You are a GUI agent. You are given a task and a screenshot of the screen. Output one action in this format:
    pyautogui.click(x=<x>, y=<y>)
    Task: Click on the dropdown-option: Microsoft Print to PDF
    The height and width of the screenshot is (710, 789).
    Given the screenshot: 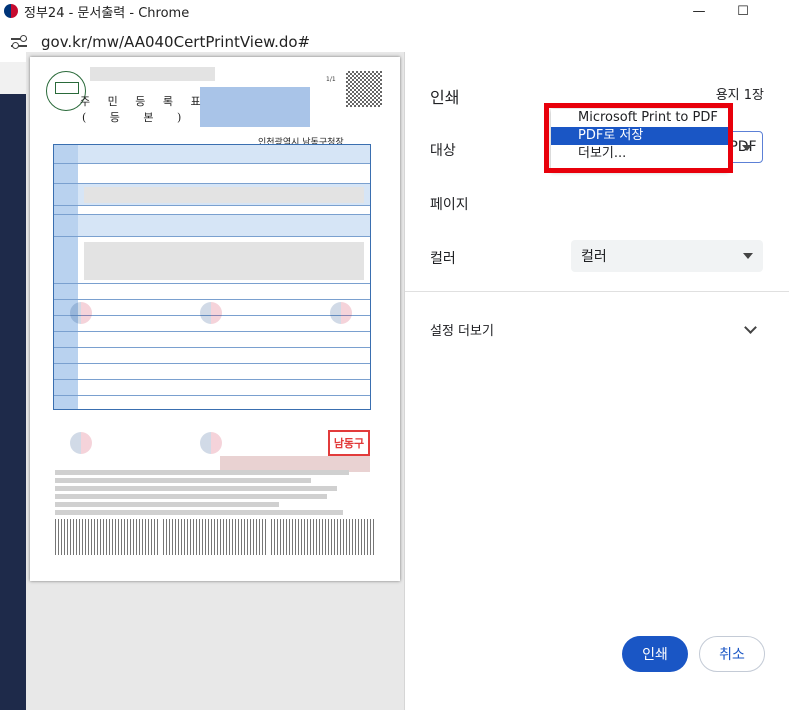 What is the action you would take?
    pyautogui.click(x=639, y=118)
    